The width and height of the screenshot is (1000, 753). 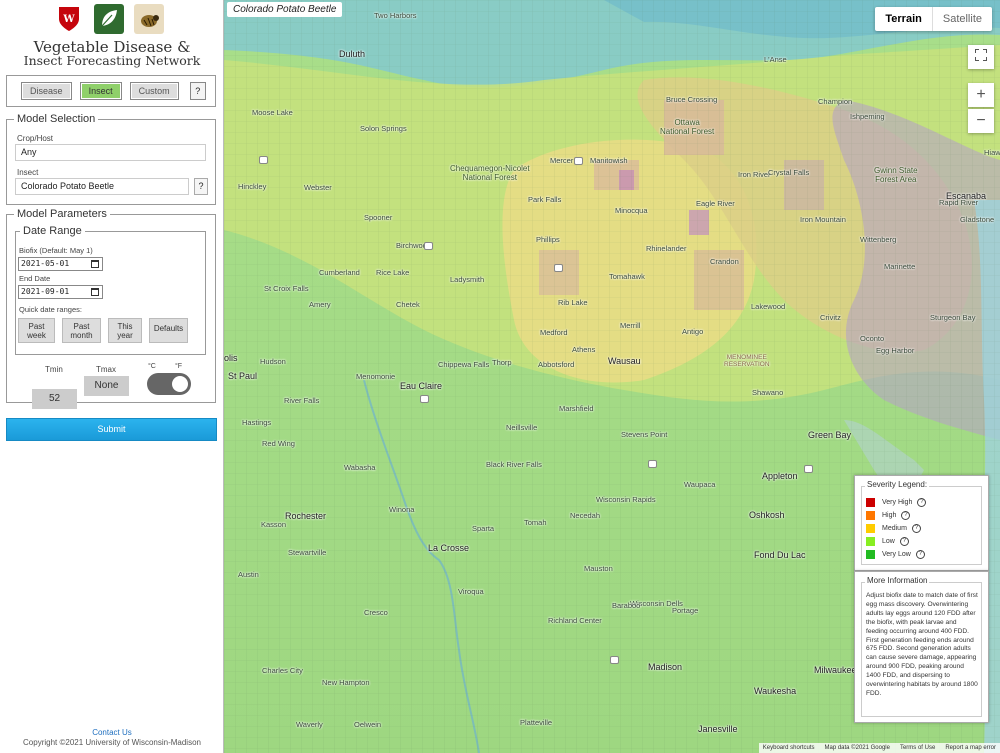 I want to click on mode-disease-button: Disease, so click(x=46, y=91).